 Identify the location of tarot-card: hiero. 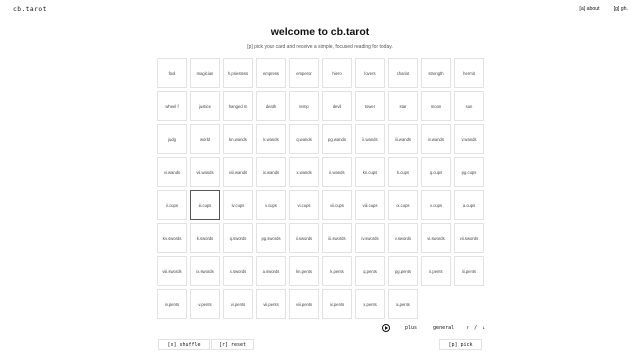
(337, 73).